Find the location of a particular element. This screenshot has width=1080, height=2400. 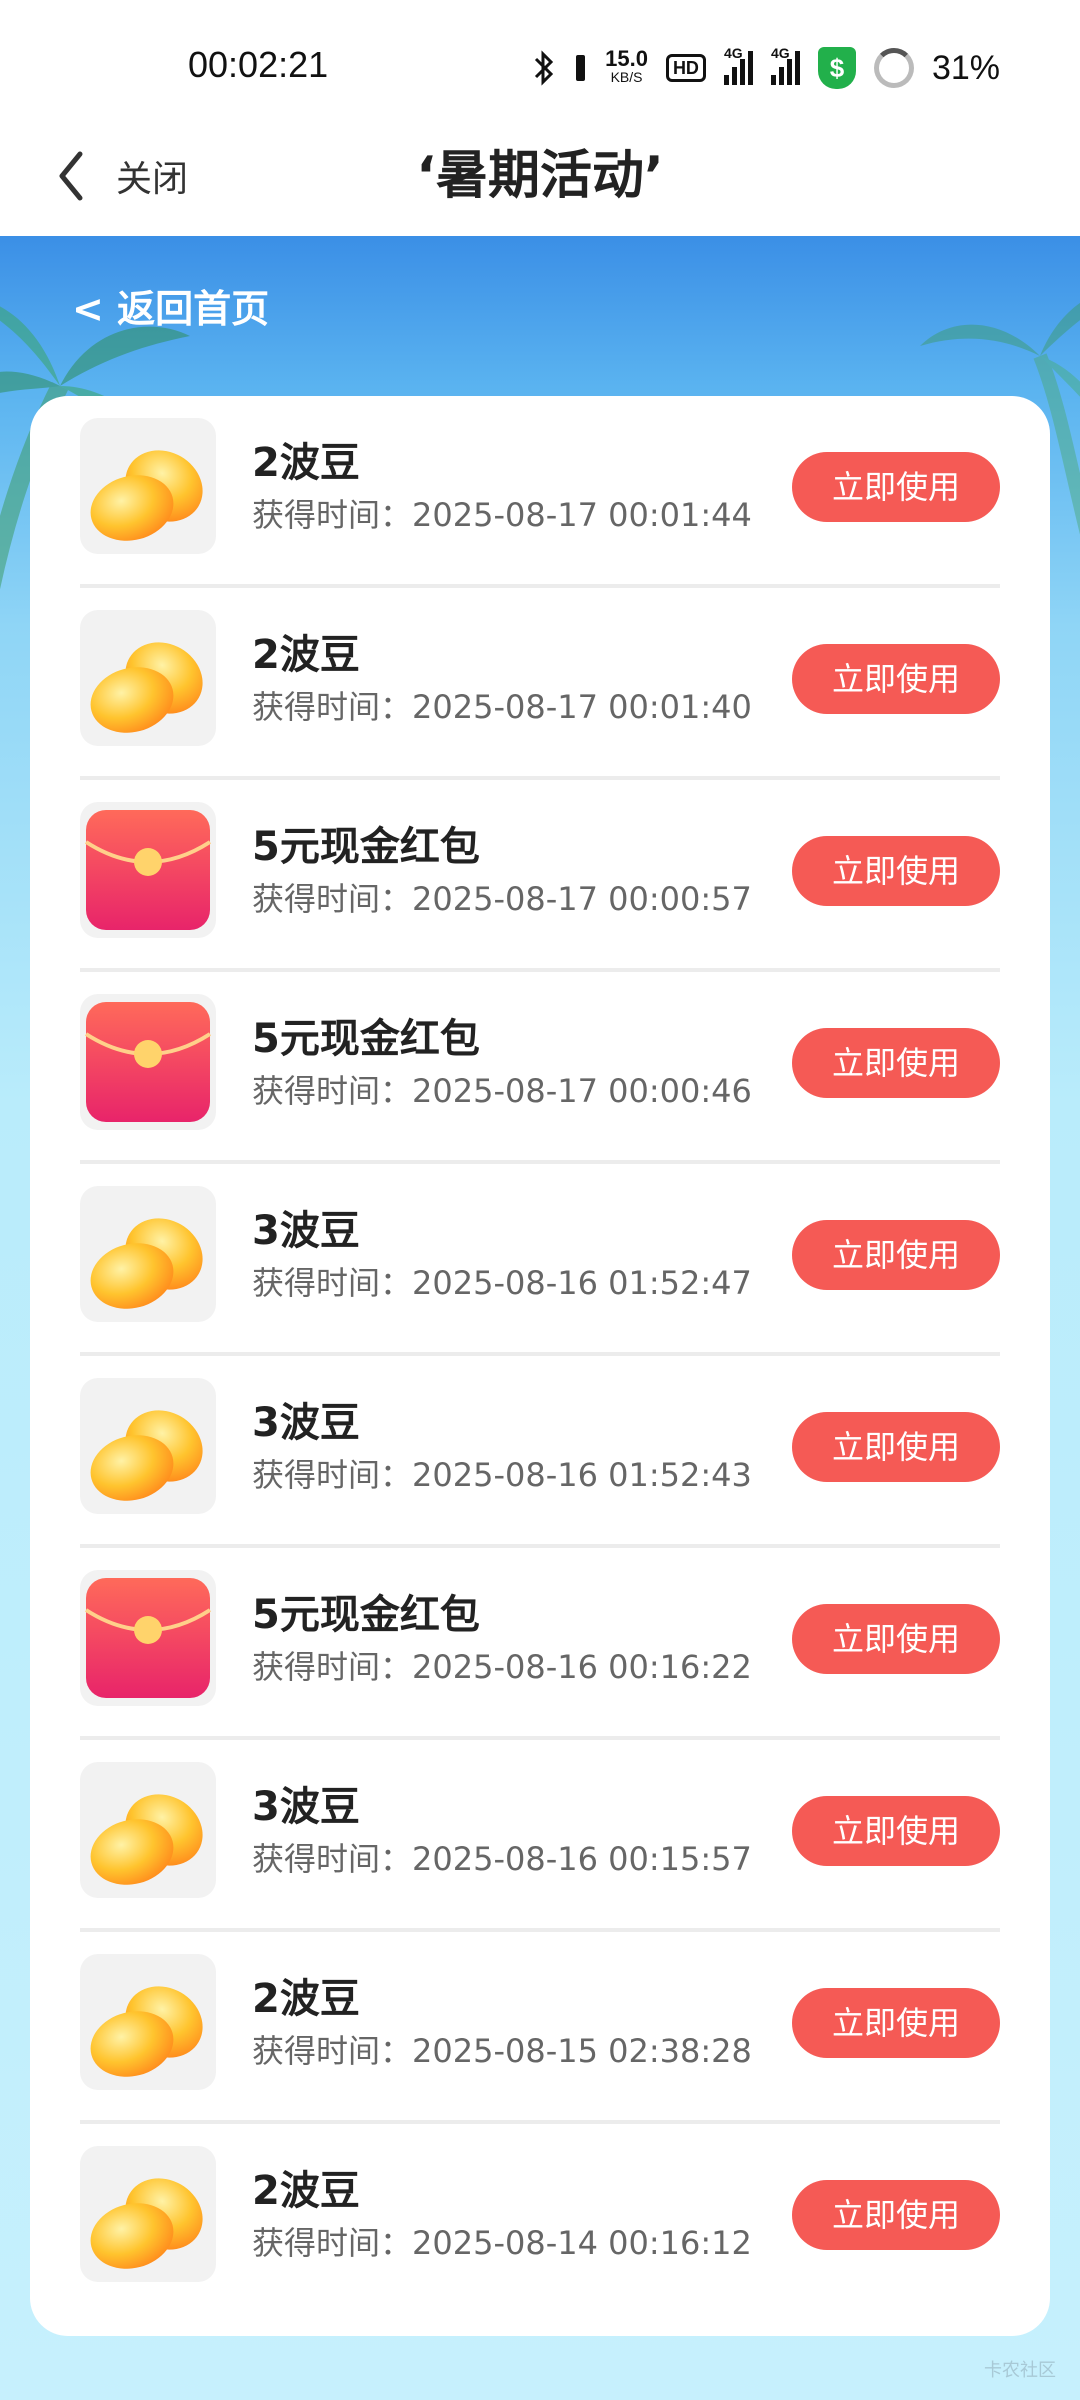

item-time: 获得时间：2025-08-17 00:00:57 is located at coordinates (502, 899).